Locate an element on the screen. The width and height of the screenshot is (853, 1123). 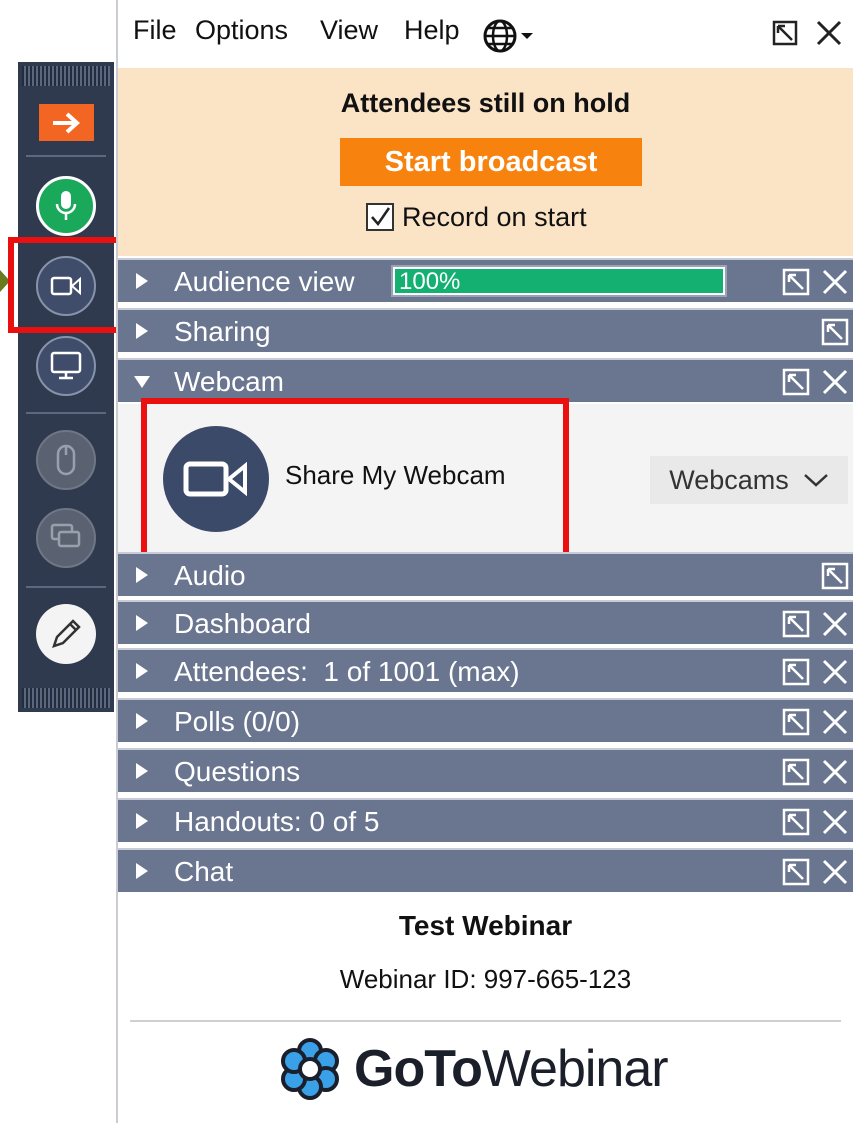
screens-icon is located at coordinates (65, 535).